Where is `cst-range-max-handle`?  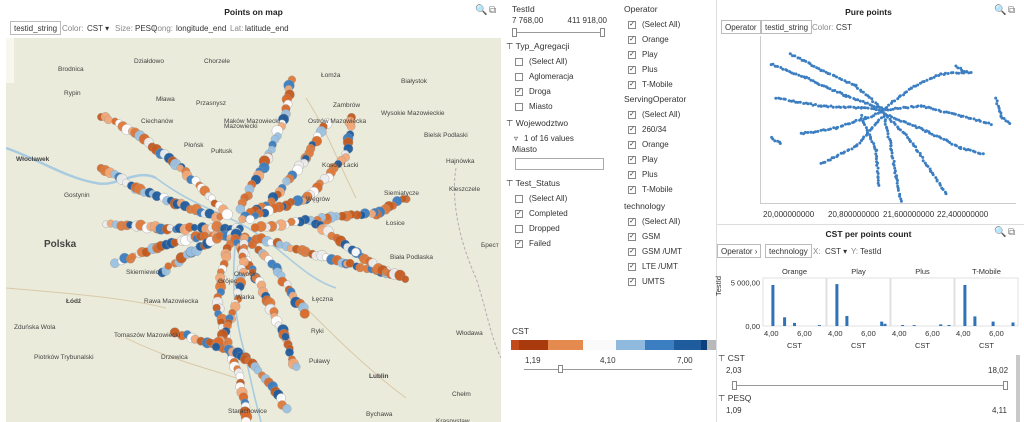 cst-range-max-handle is located at coordinates (1005, 385).